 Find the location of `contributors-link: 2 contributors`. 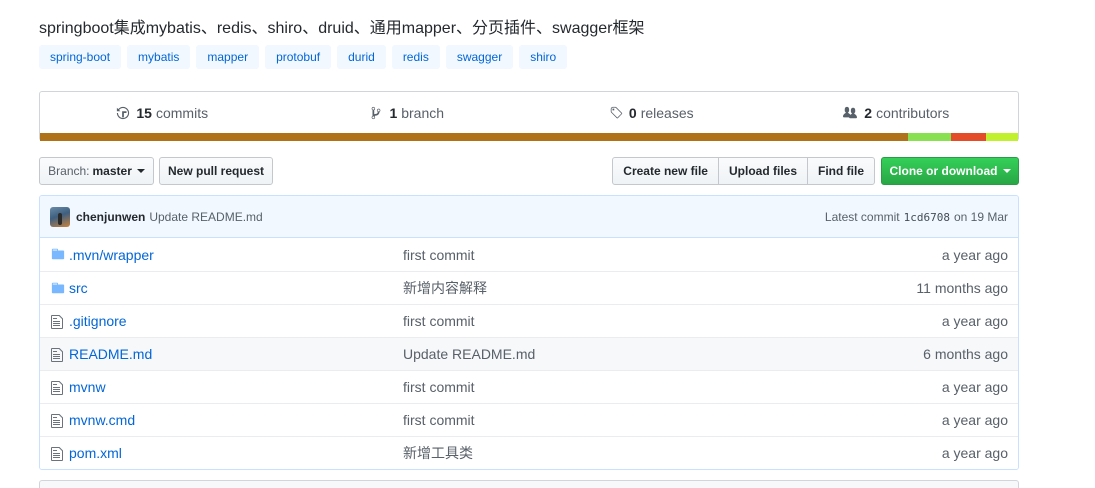

contributors-link: 2 contributors is located at coordinates (896, 113).